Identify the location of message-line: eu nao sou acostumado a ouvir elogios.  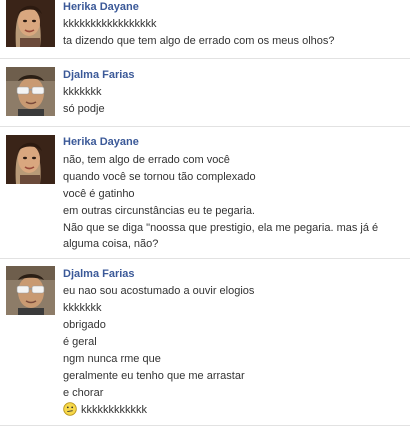
(159, 291).